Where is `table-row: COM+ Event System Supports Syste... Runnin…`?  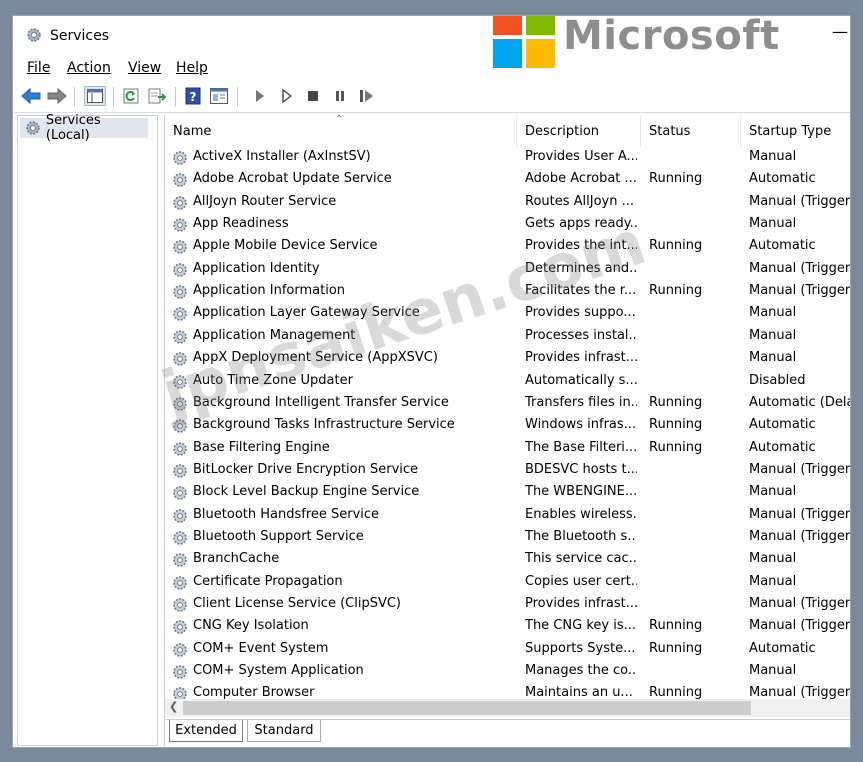
table-row: COM+ Event System Supports Syste... Runnin… is located at coordinates (507, 650).